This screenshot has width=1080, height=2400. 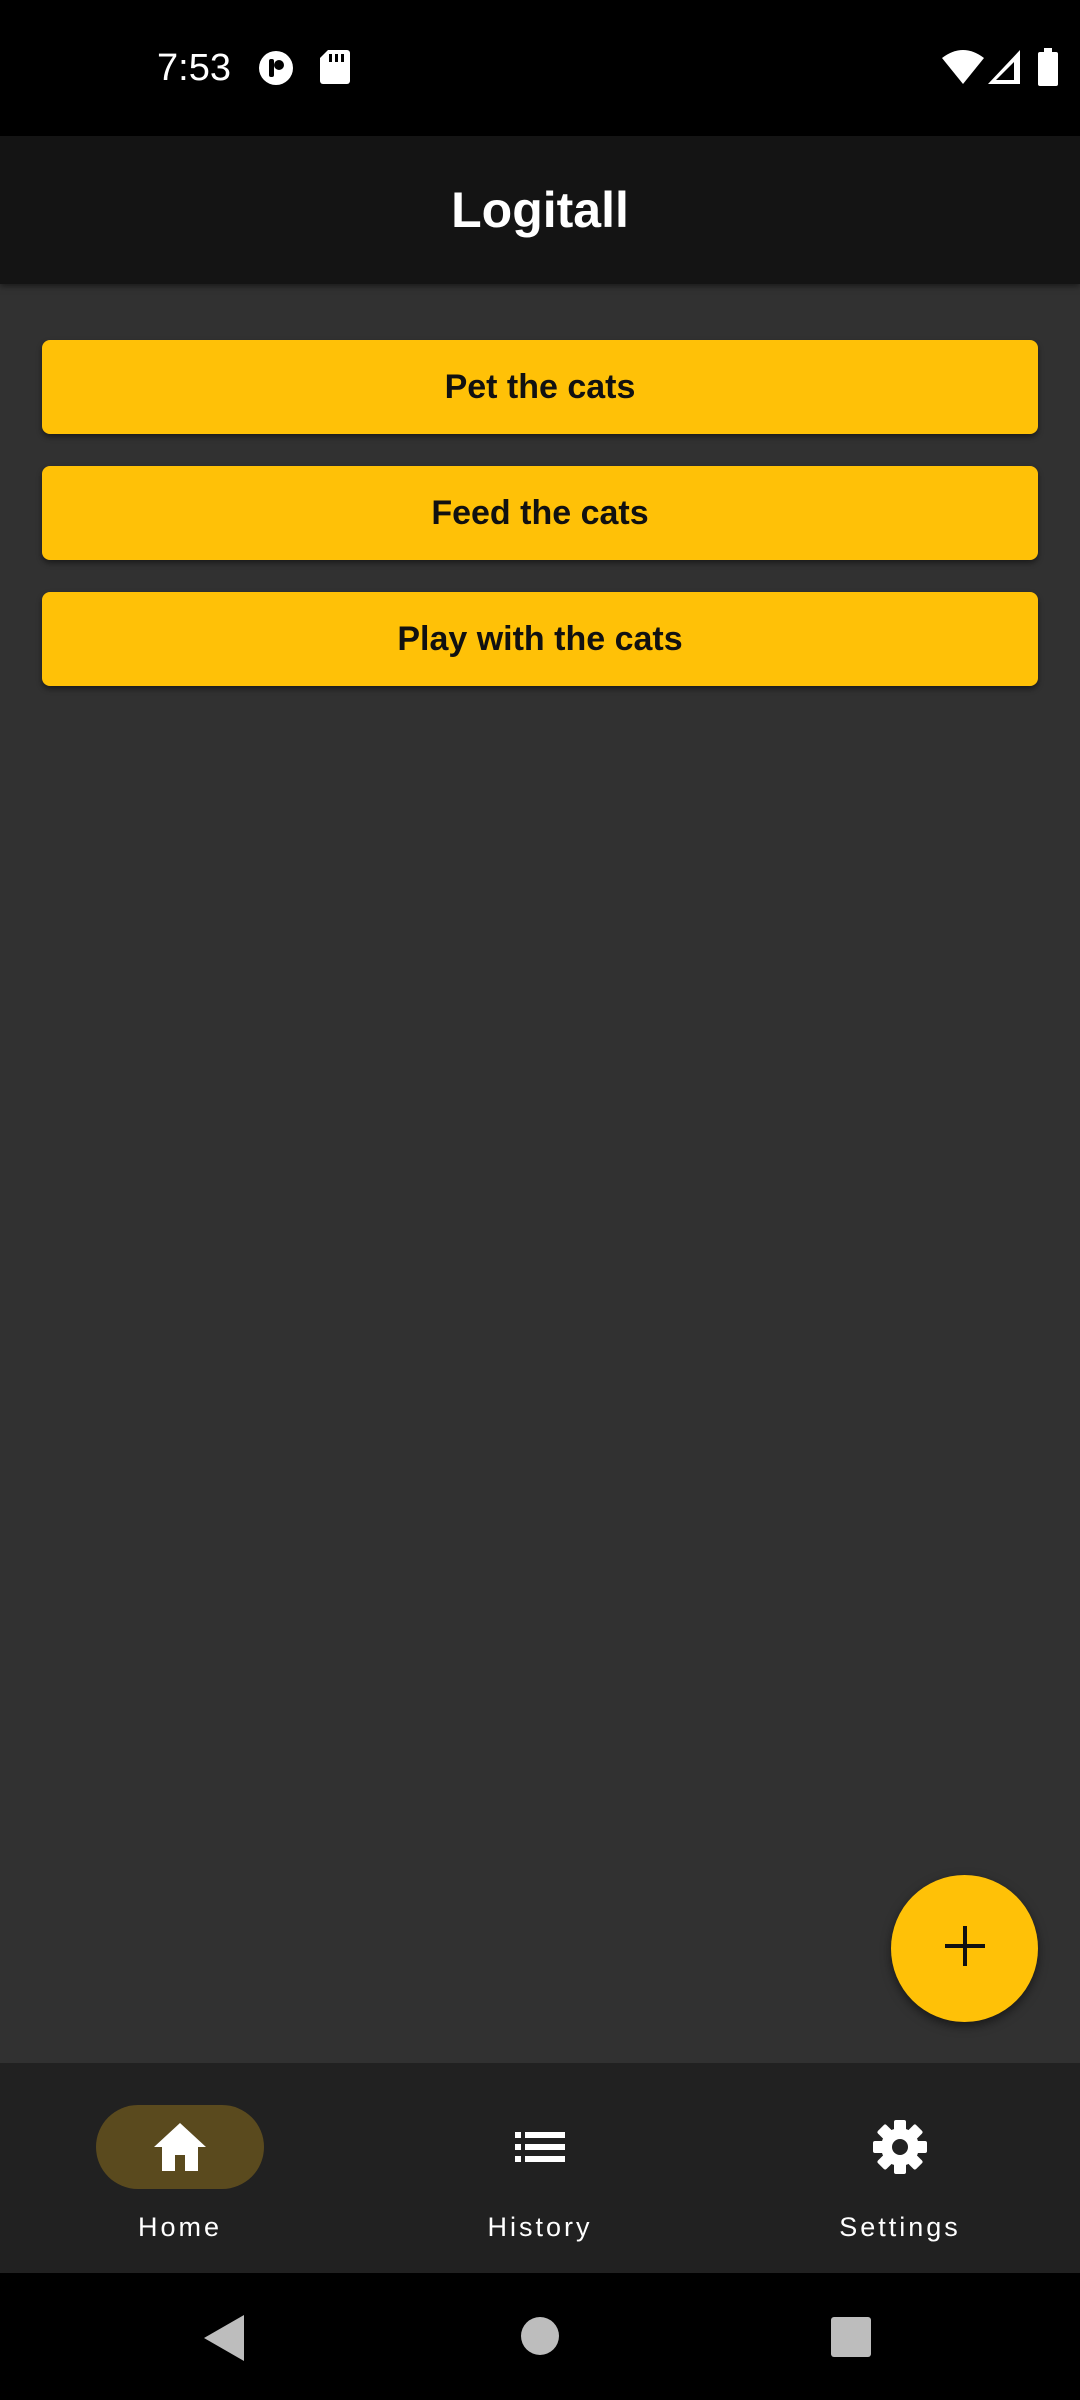 I want to click on home-icon, so click(x=180, y=2147).